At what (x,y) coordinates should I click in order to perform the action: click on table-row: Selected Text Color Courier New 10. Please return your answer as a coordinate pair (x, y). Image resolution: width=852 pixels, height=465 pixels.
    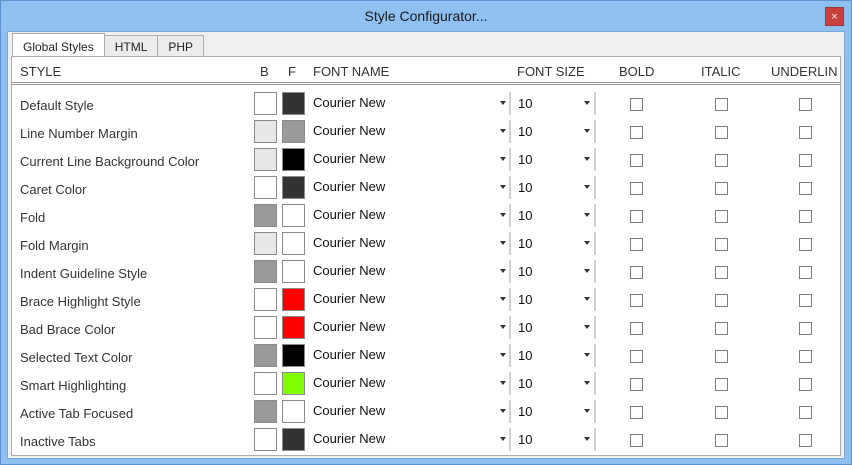
    Looking at the image, I should click on (426, 356).